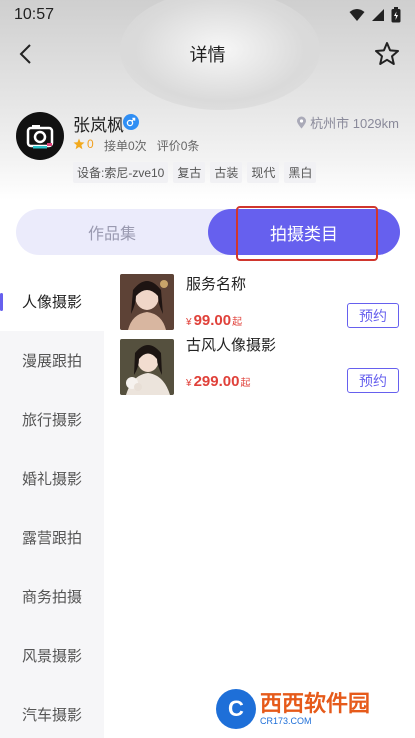  I want to click on page-title: 详情, so click(207, 55).